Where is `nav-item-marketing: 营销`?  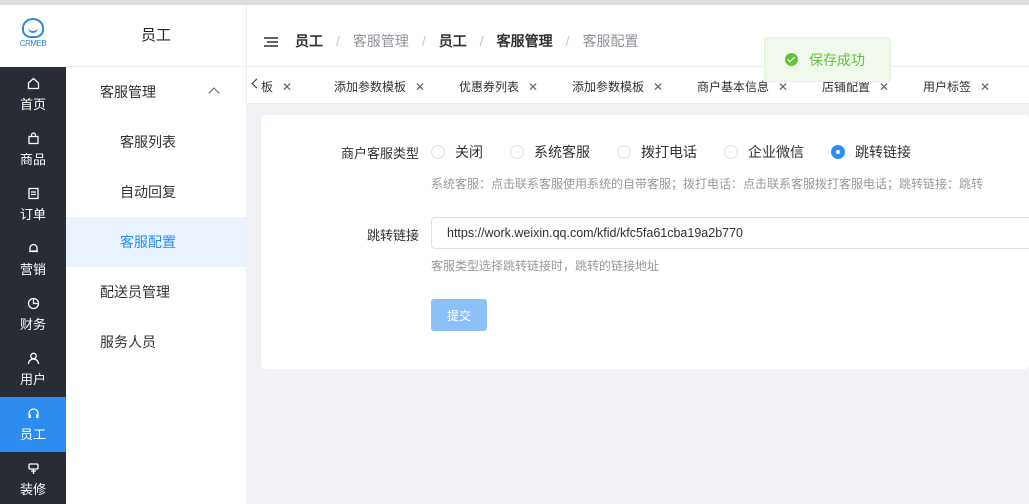 nav-item-marketing: 营销 is located at coordinates (33, 259).